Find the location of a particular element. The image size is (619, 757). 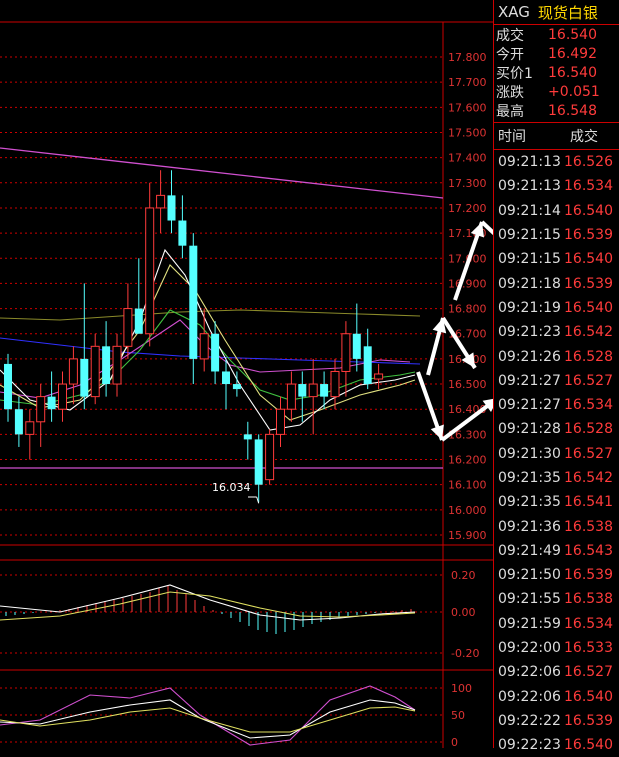

low-price-label: 16.034 is located at coordinates (231, 487).